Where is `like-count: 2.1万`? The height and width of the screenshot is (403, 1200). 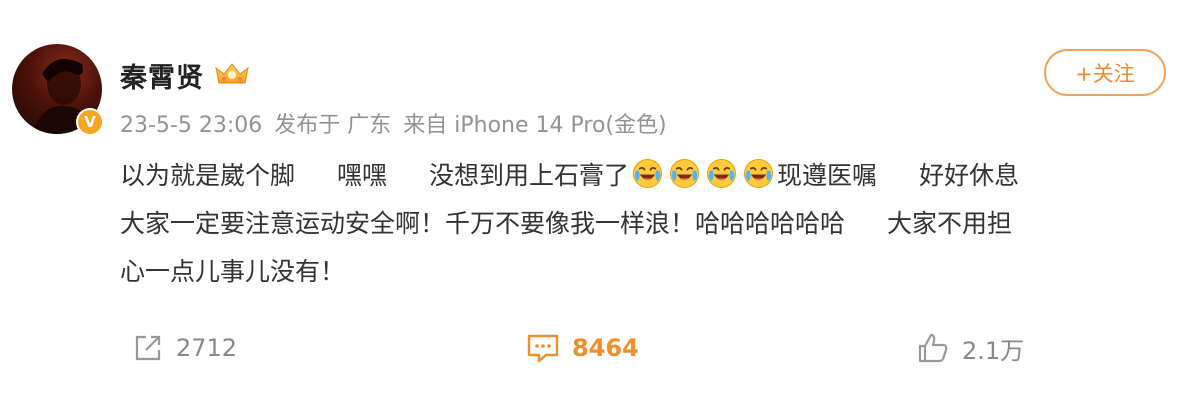 like-count: 2.1万 is located at coordinates (993, 350).